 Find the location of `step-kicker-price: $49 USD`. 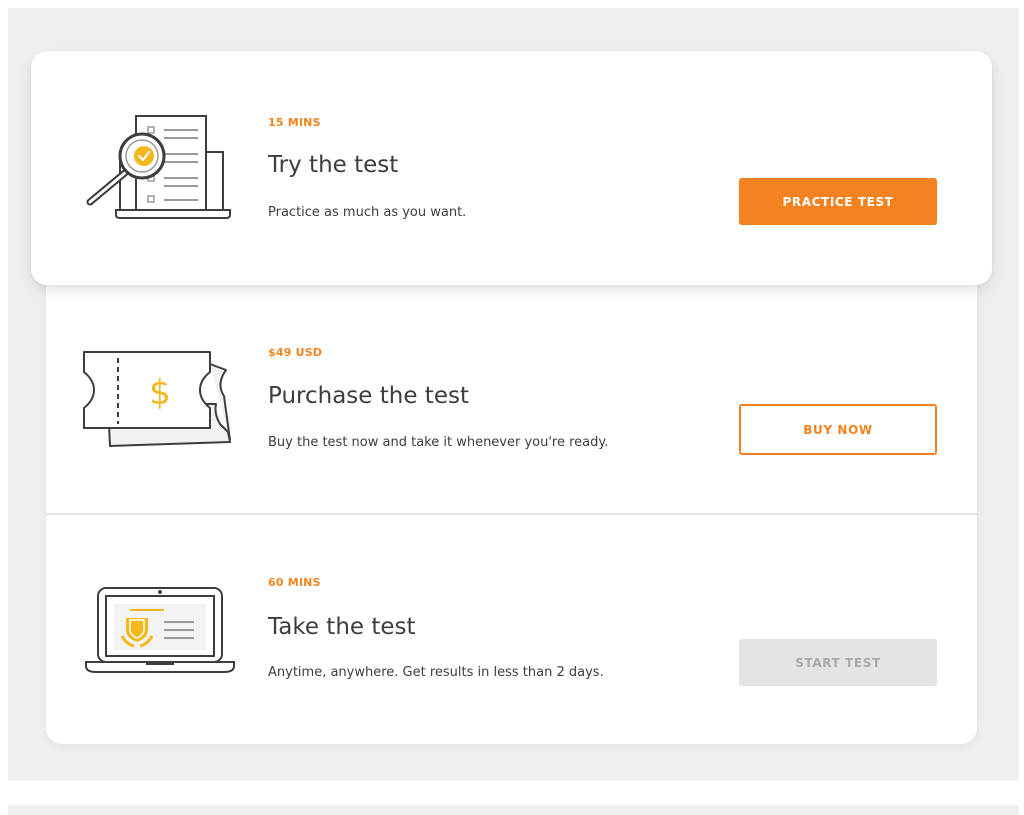

step-kicker-price: $49 USD is located at coordinates (295, 352).